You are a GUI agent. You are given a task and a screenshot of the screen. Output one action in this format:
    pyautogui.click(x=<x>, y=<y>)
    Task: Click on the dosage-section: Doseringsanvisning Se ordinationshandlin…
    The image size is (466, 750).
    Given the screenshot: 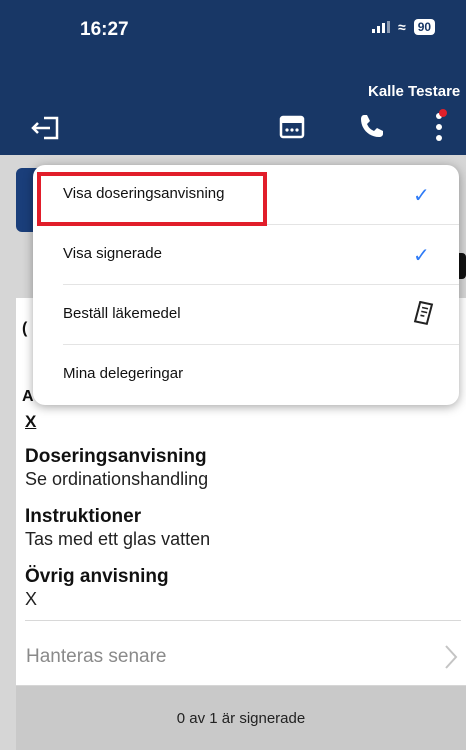 What is the action you would take?
    pyautogui.click(x=116, y=468)
    